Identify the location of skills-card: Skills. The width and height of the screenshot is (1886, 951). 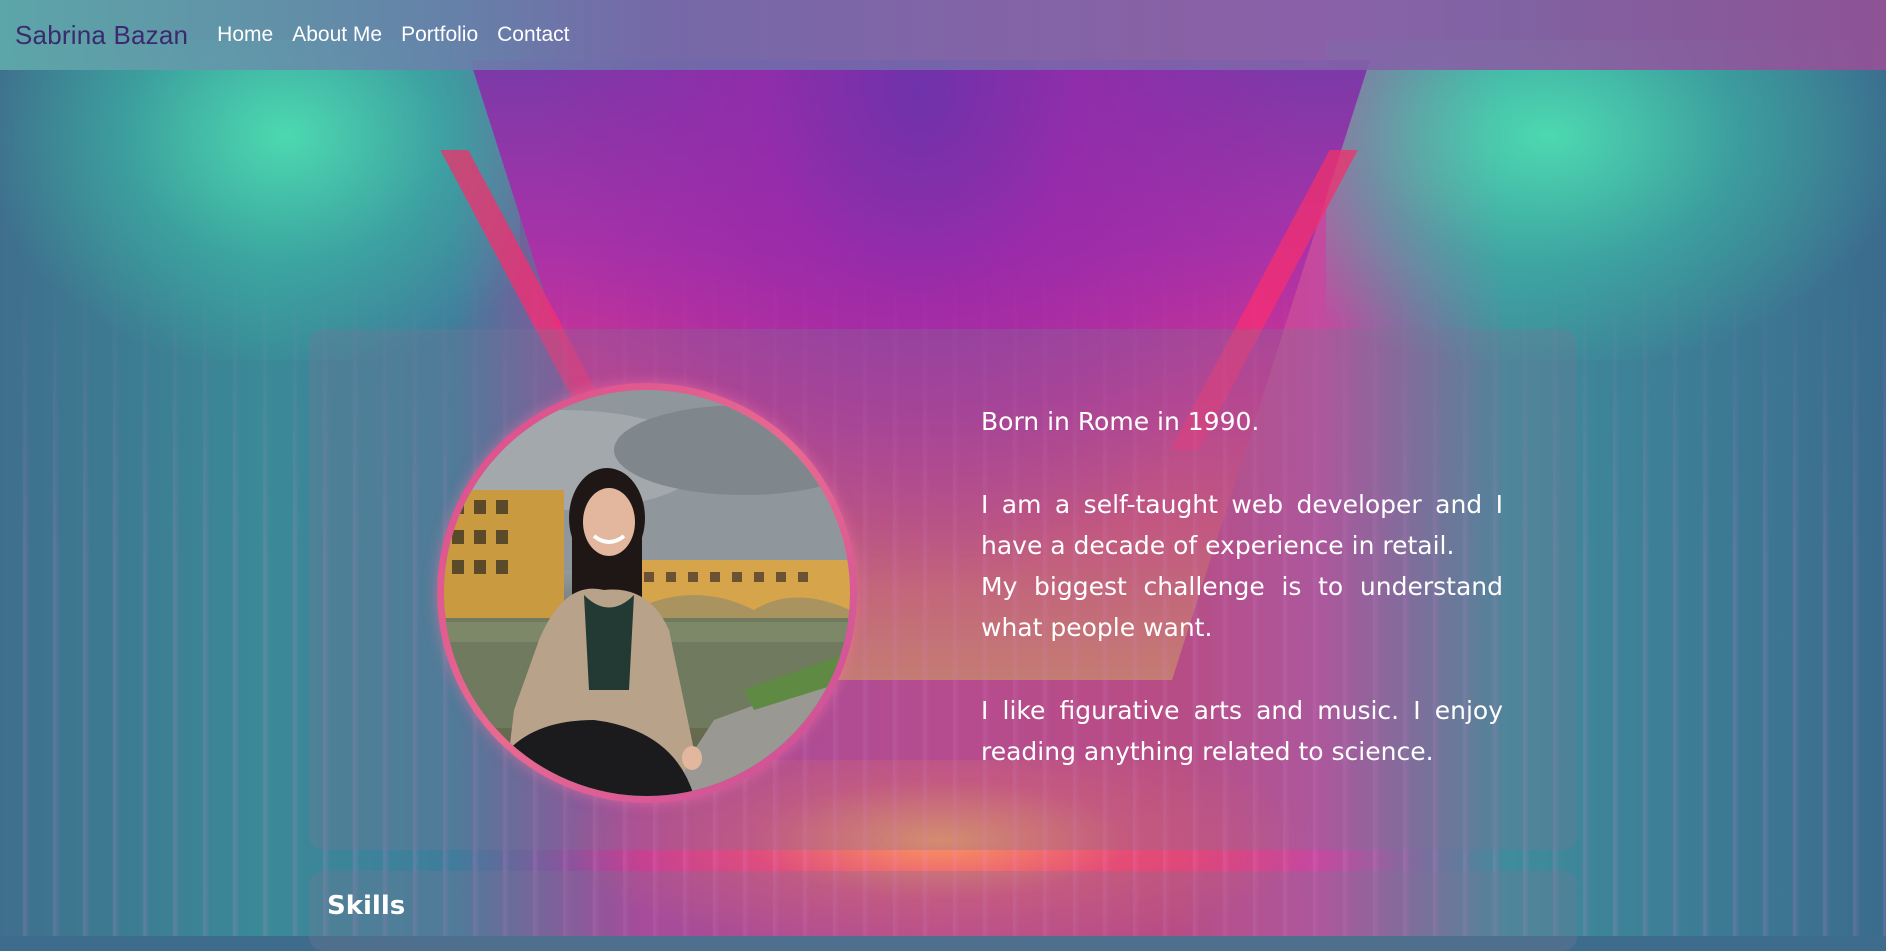
(943, 911).